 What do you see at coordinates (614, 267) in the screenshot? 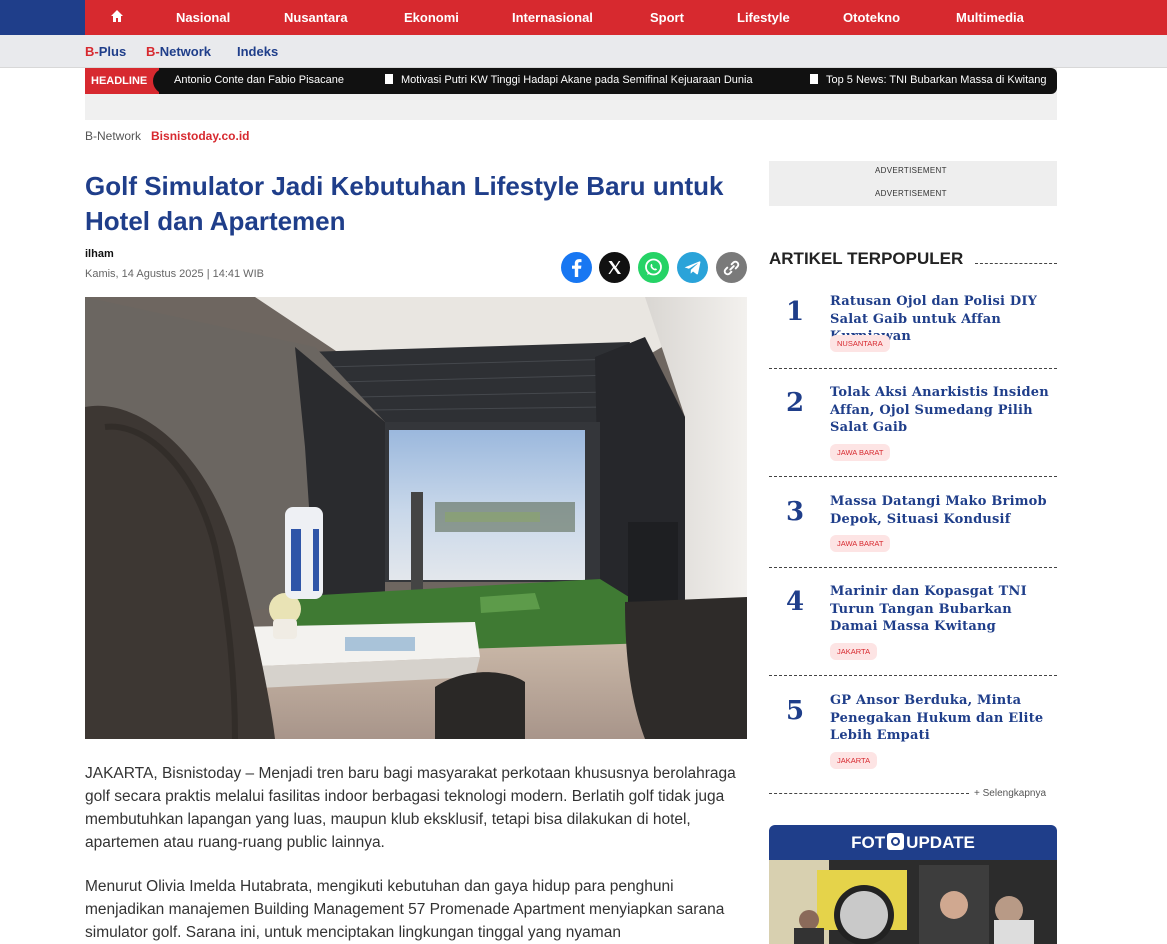
I see `x-icon` at bounding box center [614, 267].